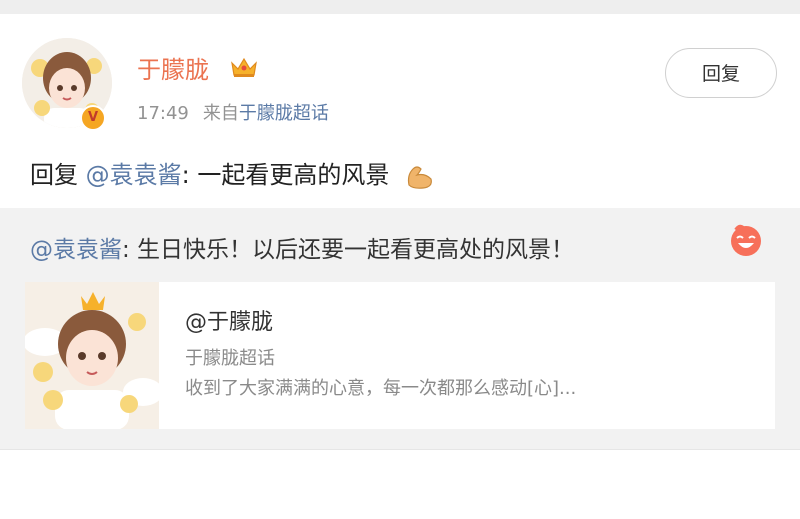 This screenshot has height=519, width=800. What do you see at coordinates (419, 177) in the screenshot?
I see `flexed-biceps-emoji` at bounding box center [419, 177].